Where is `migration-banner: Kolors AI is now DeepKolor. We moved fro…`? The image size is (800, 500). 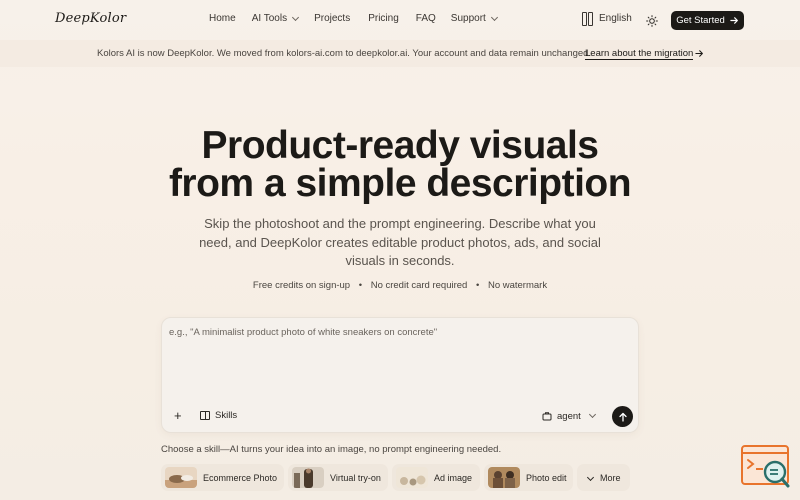 migration-banner: Kolors AI is now DeepKolor. We moved fro… is located at coordinates (400, 53).